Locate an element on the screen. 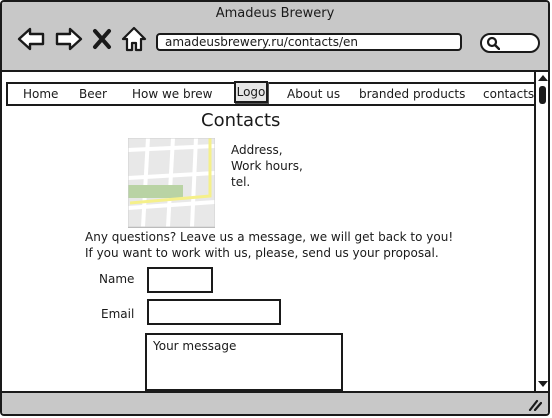 Image resolution: width=552 pixels, height=418 pixels. status-bar is located at coordinates (275, 402).